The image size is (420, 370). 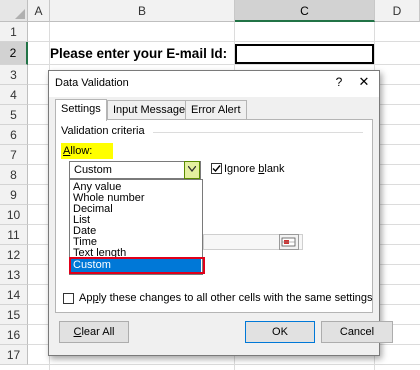 I want to click on row-header-15: 15, so click(x=14, y=315).